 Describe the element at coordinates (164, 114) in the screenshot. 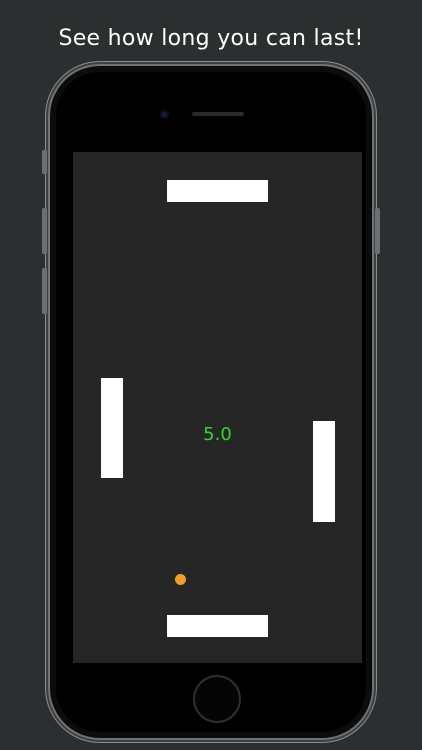

I see `front-camera-icon` at that location.